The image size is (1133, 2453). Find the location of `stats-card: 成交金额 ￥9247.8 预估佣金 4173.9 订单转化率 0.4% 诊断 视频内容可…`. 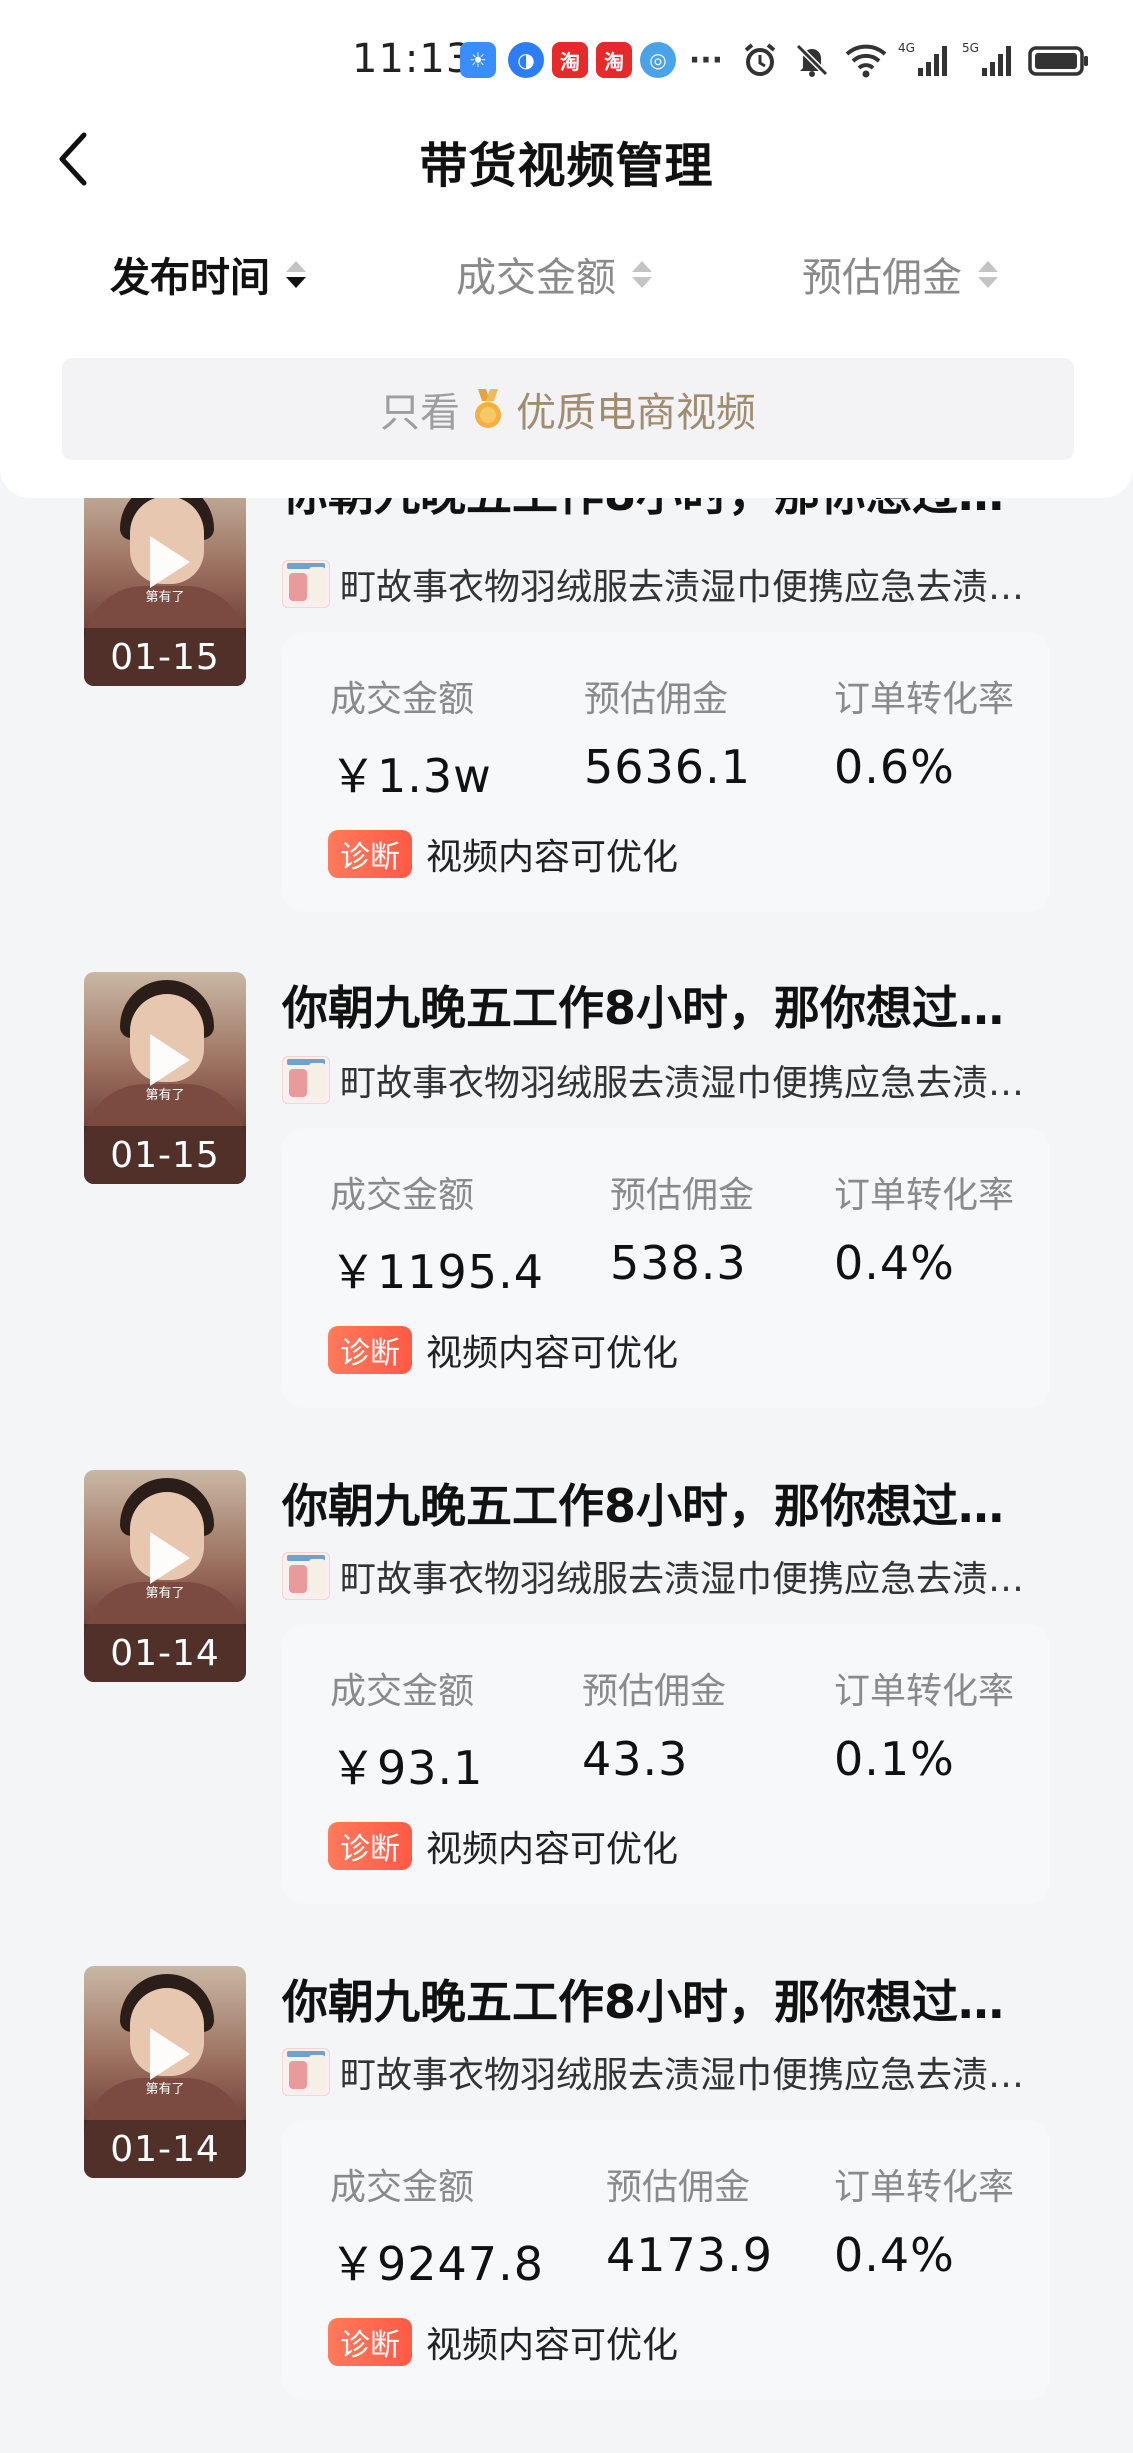

stats-card: 成交金额 ￥9247.8 预估佣金 4173.9 订单转化率 0.4% 诊断 视频内容可… is located at coordinates (666, 2260).